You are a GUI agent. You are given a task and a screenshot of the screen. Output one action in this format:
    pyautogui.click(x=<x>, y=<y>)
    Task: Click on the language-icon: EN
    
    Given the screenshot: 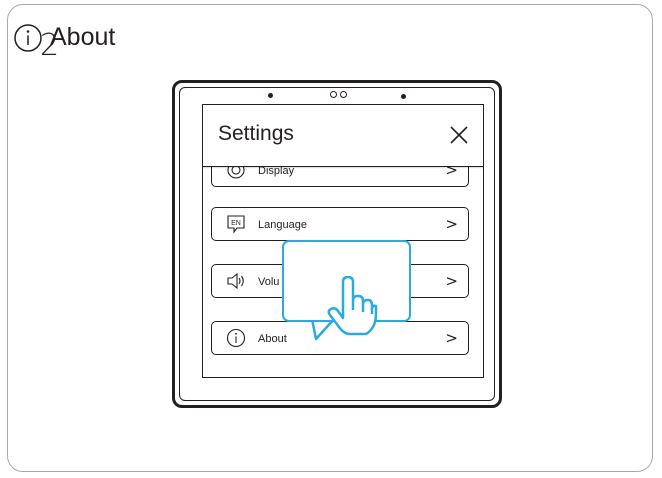 What is the action you would take?
    pyautogui.click(x=236, y=224)
    